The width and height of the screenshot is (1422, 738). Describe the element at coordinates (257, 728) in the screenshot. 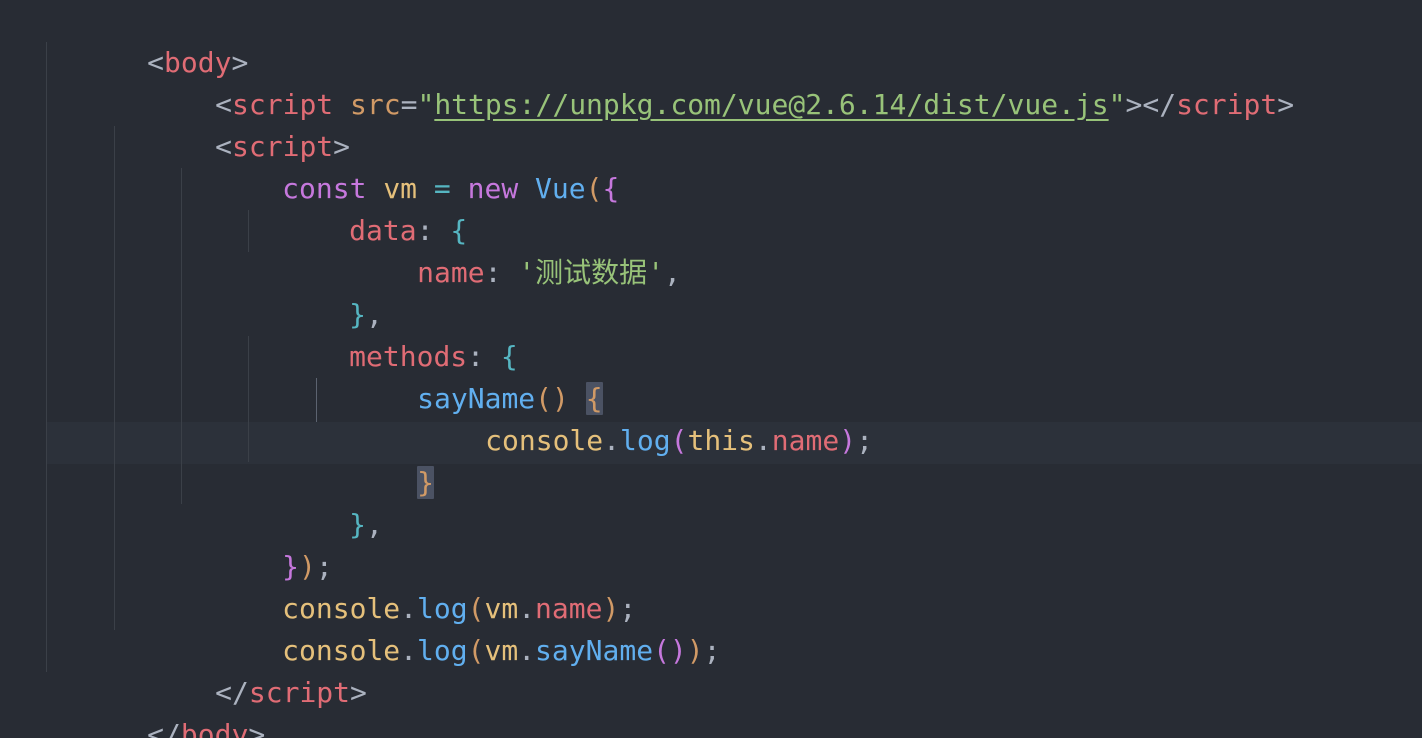

I see `token: >` at that location.